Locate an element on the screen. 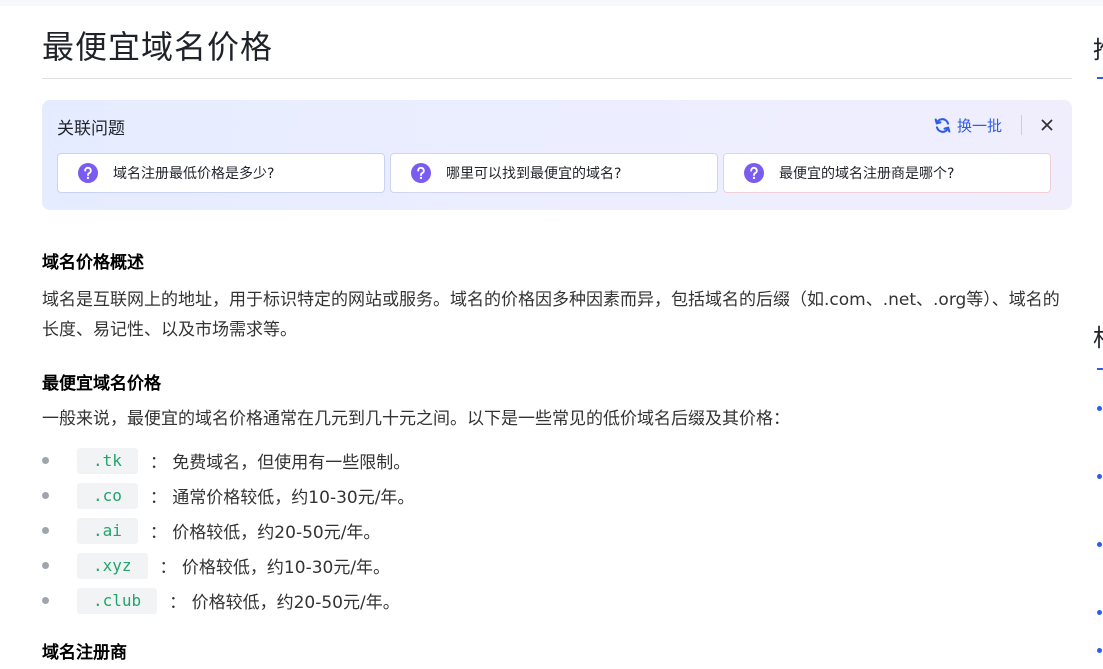 The height and width of the screenshot is (669, 1103). refresh-button: 换一批 is located at coordinates (968, 125).